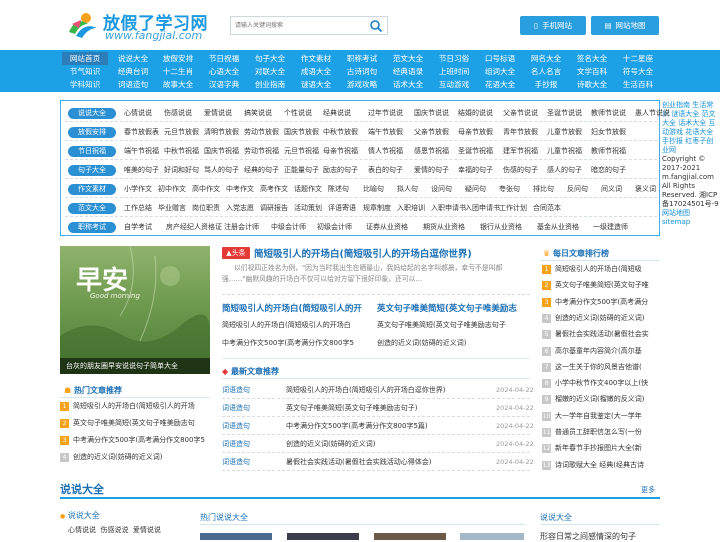 This screenshot has height=542, width=720. I want to click on nav-item: 成语大全, so click(316, 71).